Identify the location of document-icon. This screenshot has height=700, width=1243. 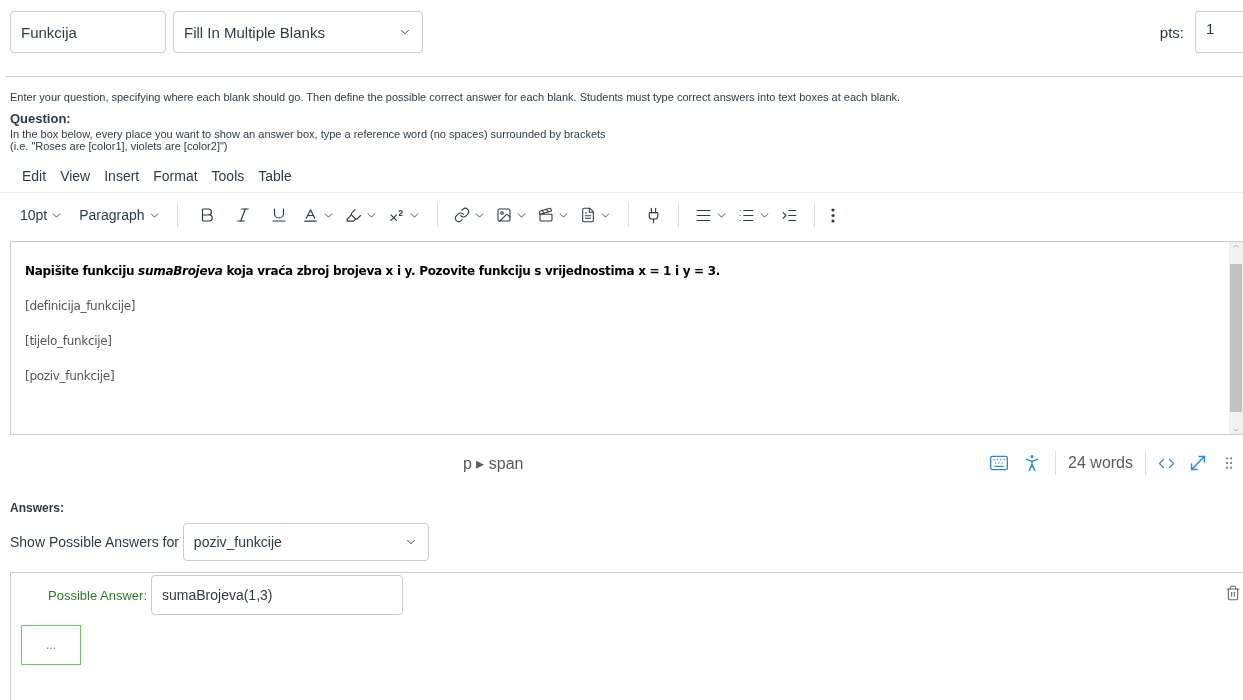
(587, 215).